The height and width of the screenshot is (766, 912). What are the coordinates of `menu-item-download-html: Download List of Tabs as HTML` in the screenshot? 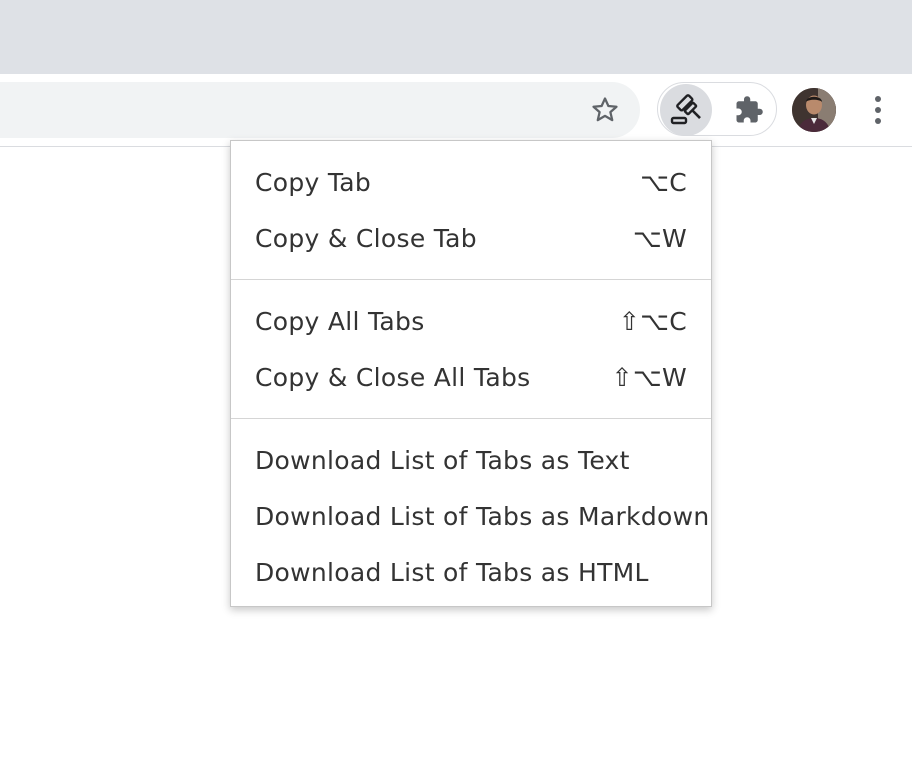 It's located at (471, 572).